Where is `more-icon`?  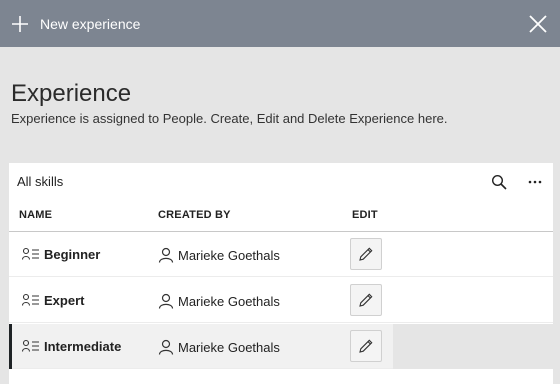
more-icon is located at coordinates (535, 182).